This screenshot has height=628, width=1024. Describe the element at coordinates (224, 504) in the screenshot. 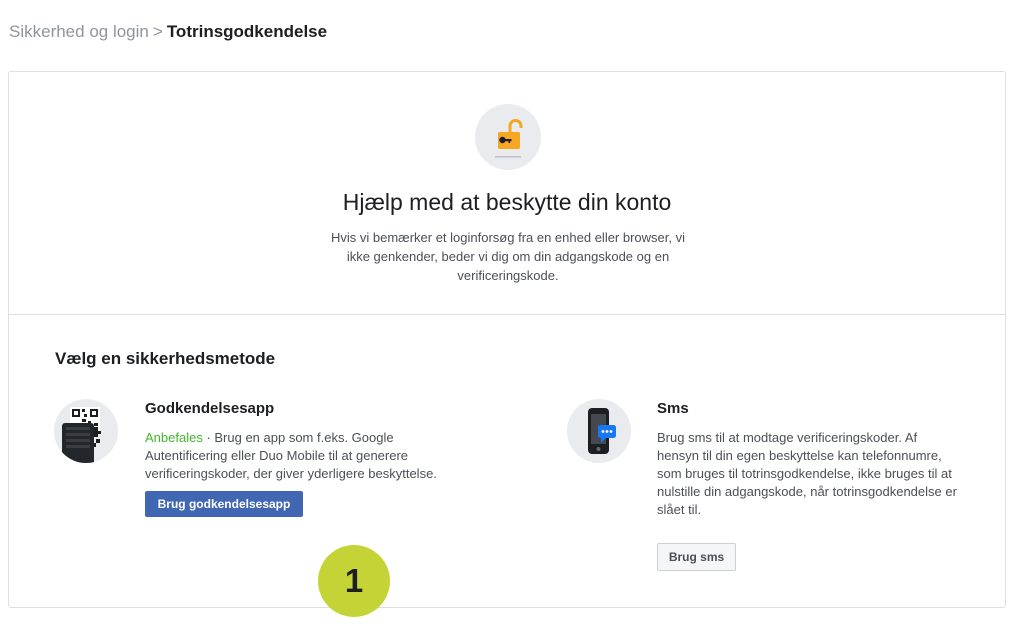

I see `use-auth-app-button: Brug godkendelsesapp` at that location.